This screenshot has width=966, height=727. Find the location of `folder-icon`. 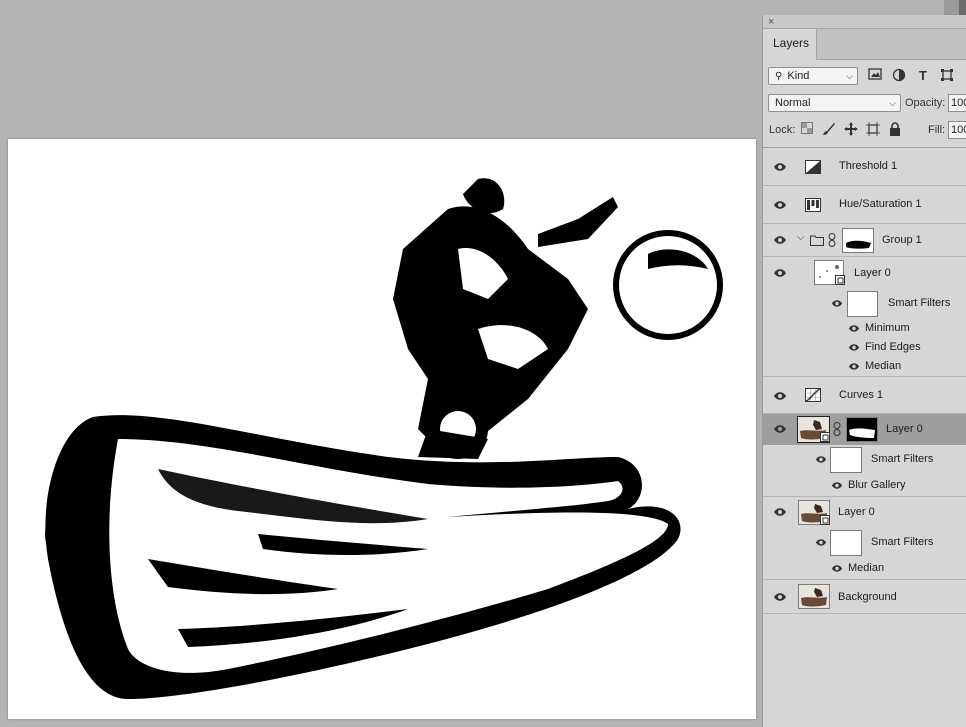

folder-icon is located at coordinates (817, 240).